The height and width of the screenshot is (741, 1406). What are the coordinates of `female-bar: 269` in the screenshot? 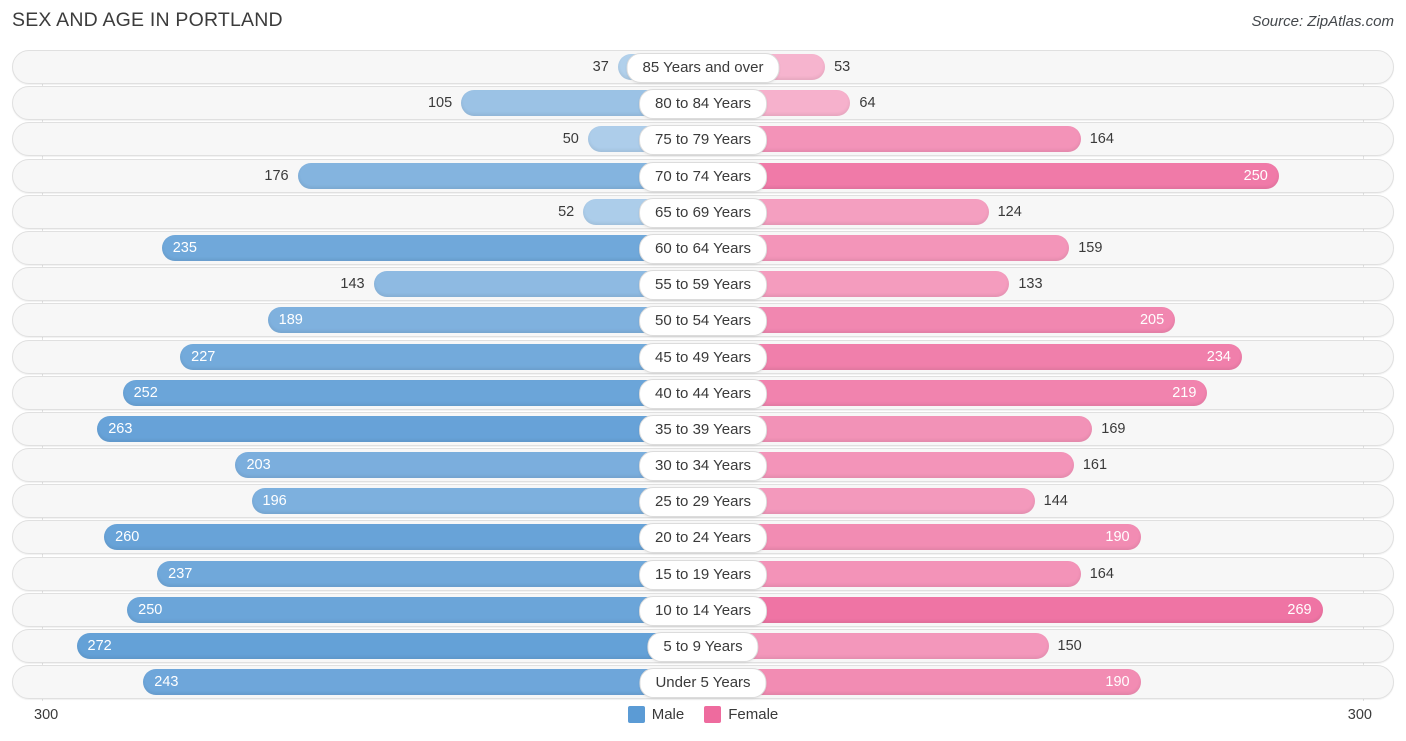 It's located at (1013, 609).